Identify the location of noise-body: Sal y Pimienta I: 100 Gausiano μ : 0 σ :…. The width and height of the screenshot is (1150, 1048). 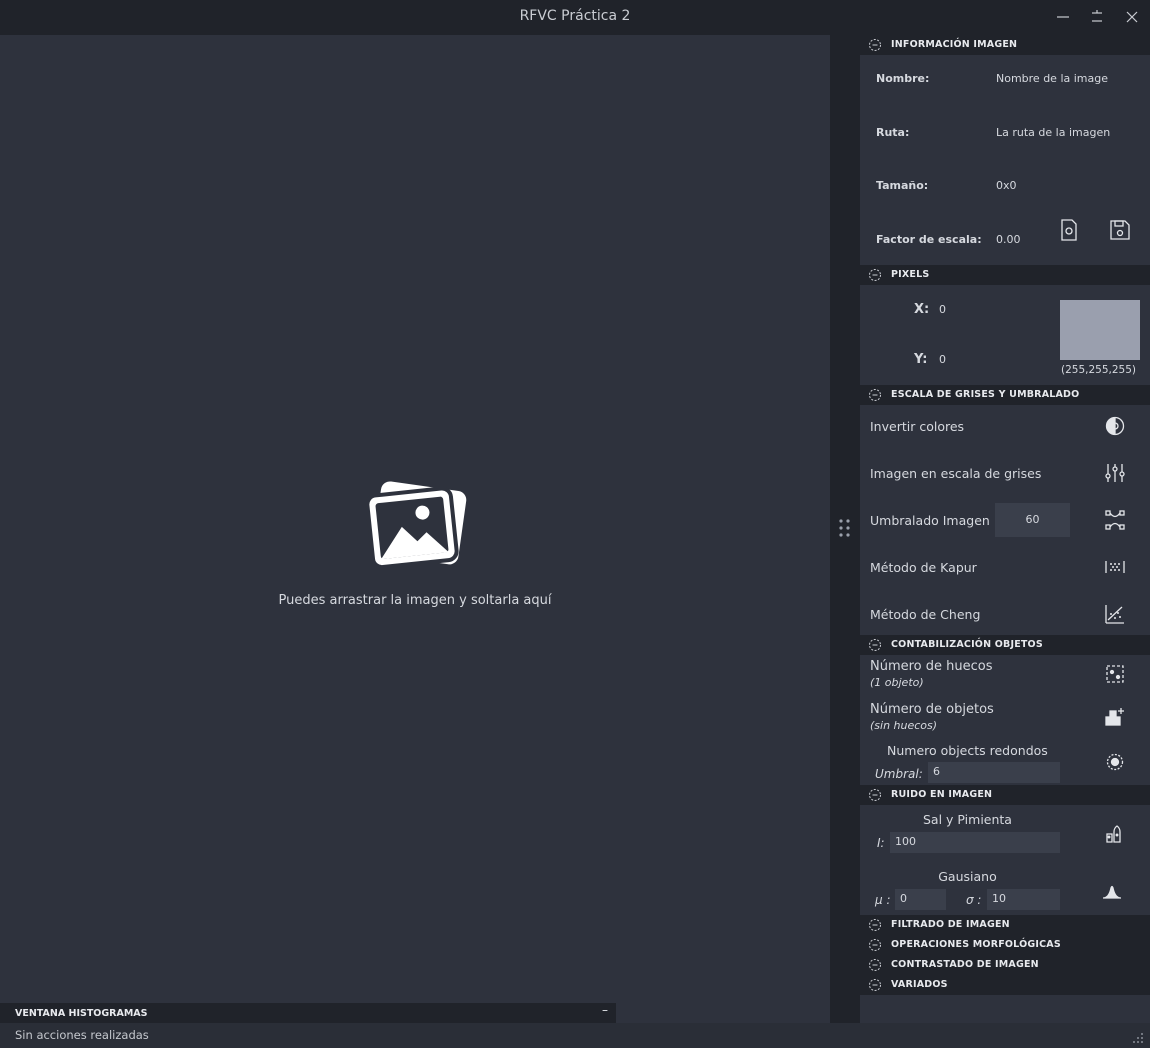
(1005, 860).